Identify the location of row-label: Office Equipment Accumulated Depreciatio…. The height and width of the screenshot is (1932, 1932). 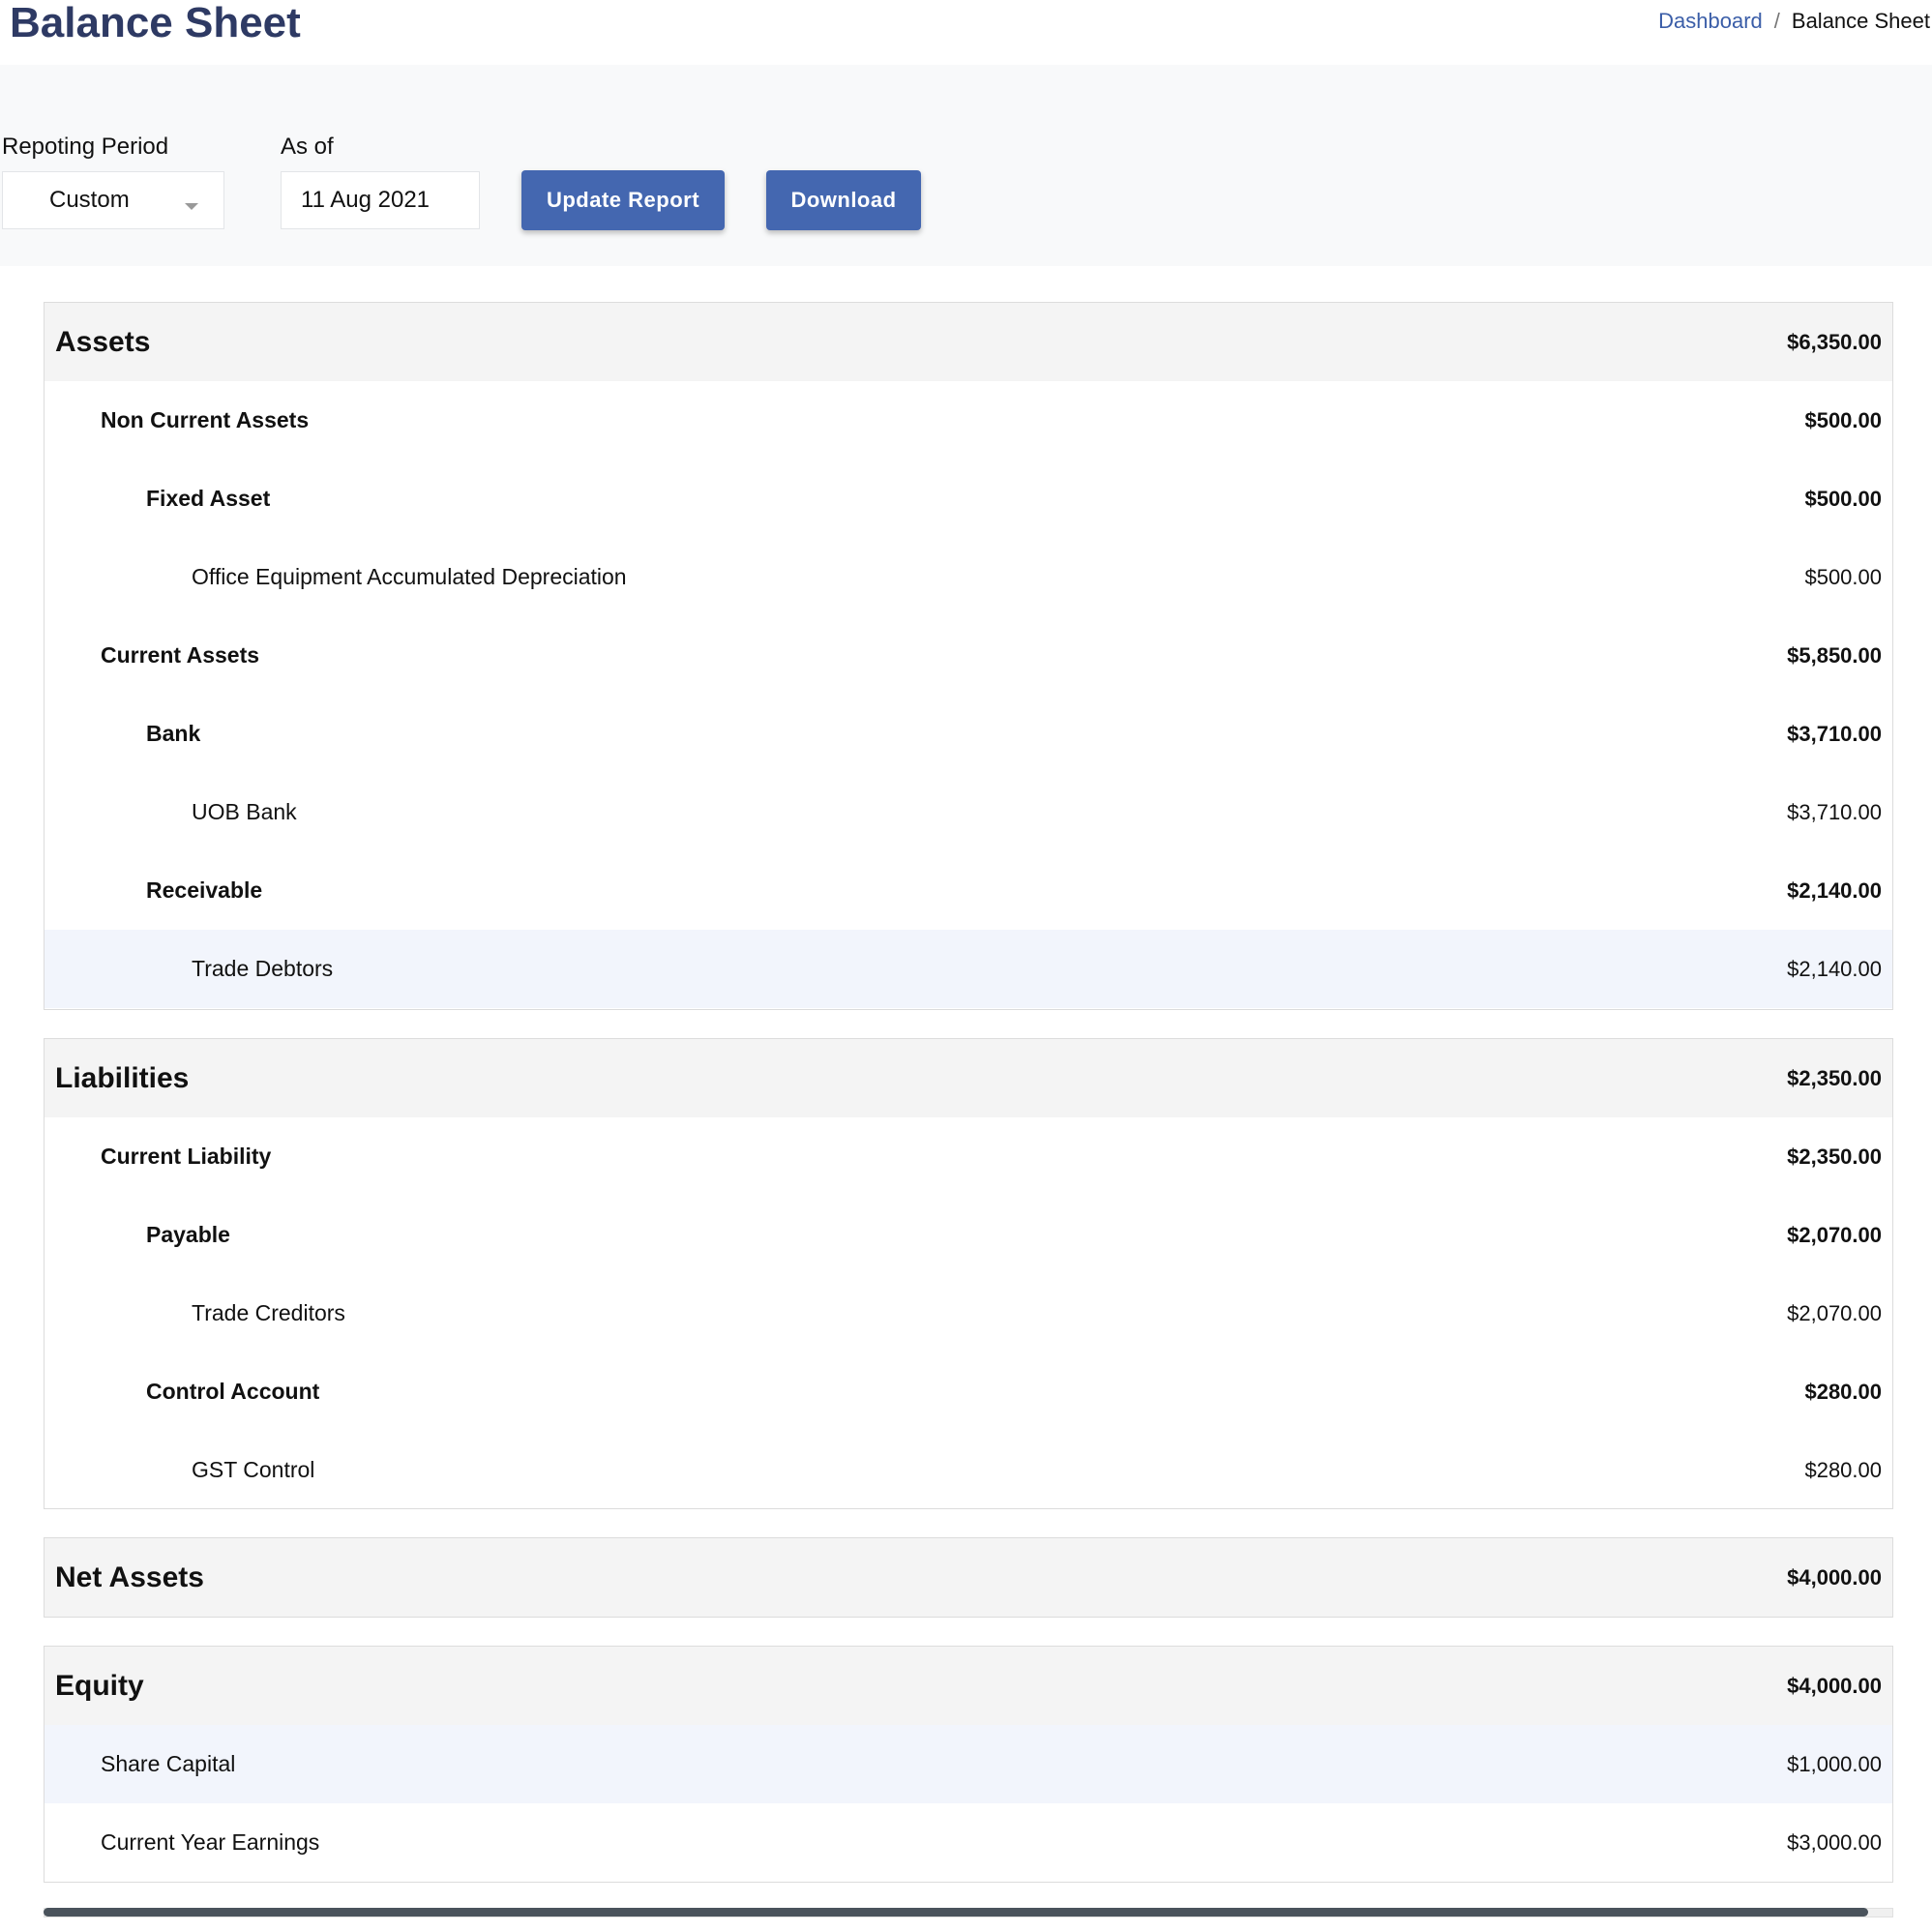
(409, 576).